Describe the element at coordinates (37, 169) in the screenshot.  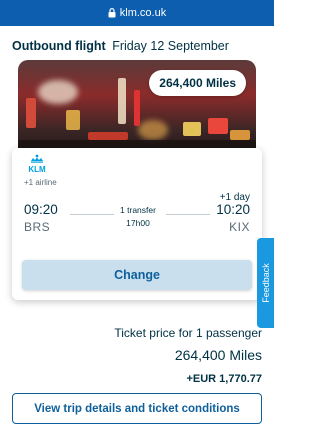
I see `klm-logo-text: KLM` at that location.